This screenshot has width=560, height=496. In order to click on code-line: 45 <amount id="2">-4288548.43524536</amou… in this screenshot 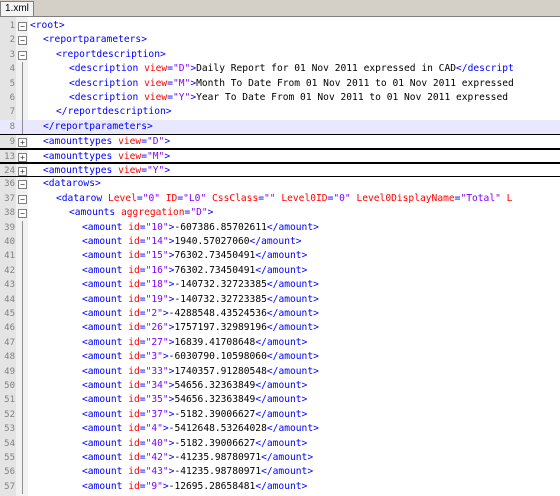, I will do `click(280, 314)`.